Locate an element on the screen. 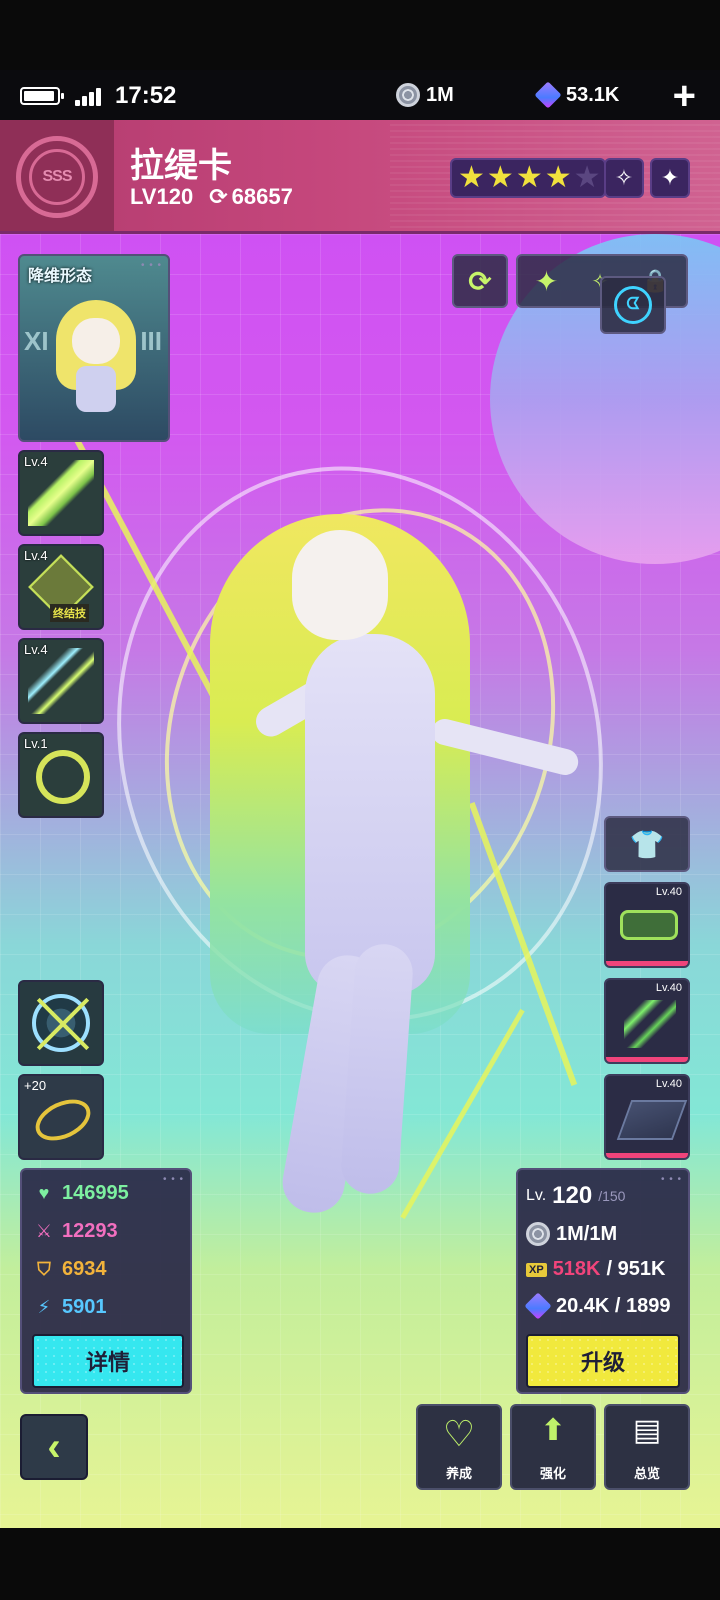 This screenshot has height=1600, width=720. swap-button: ⟳ is located at coordinates (480, 281).